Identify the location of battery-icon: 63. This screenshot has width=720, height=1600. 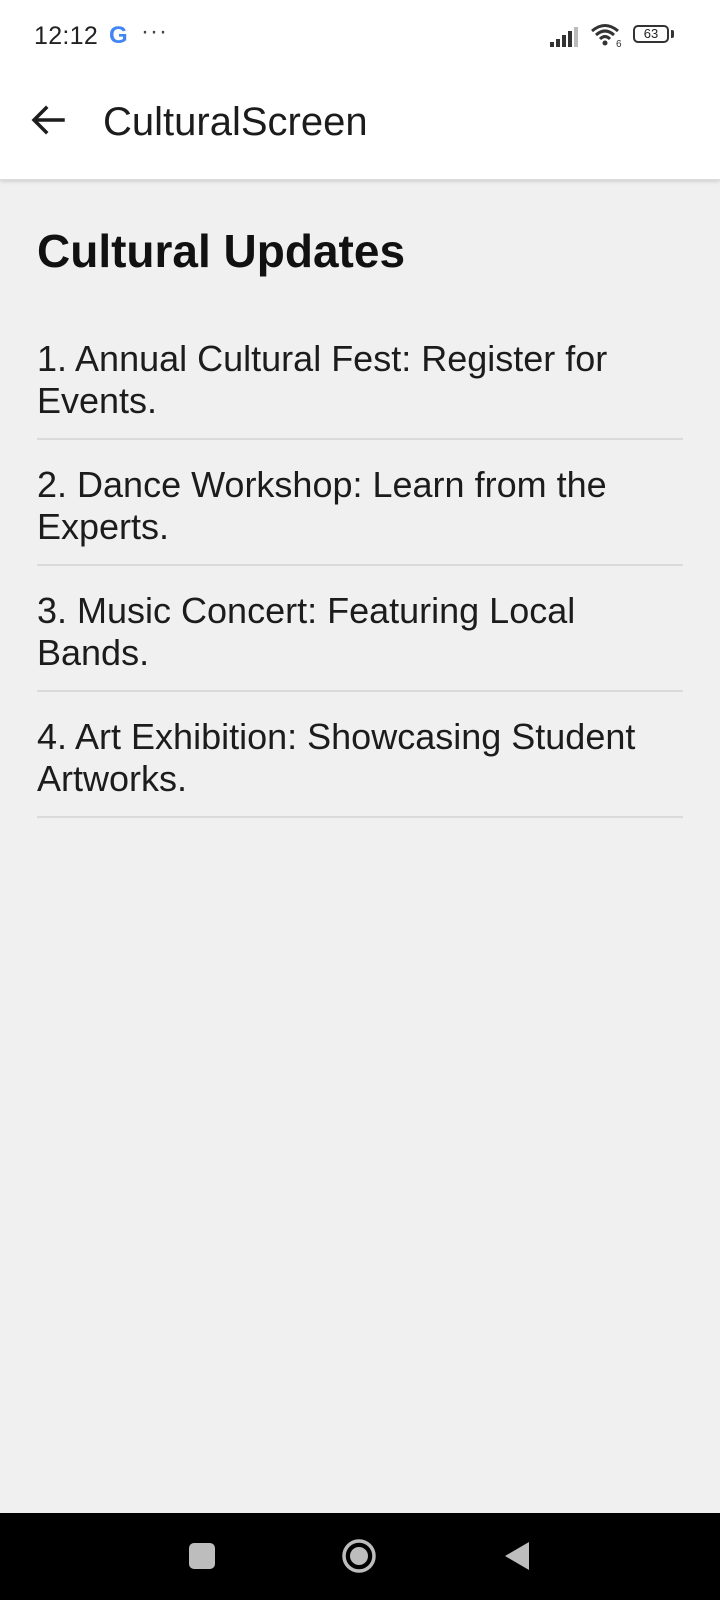
(653, 35).